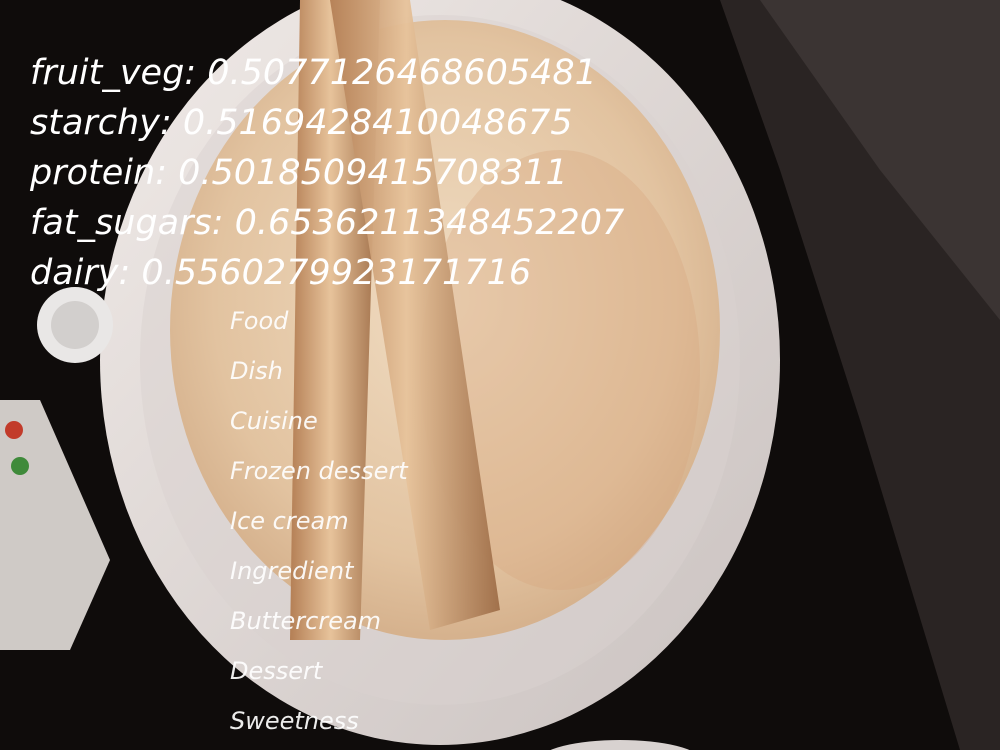 This screenshot has height=750, width=1000. I want to click on score-protein: protein: 0.5018509415708311, so click(299, 173).